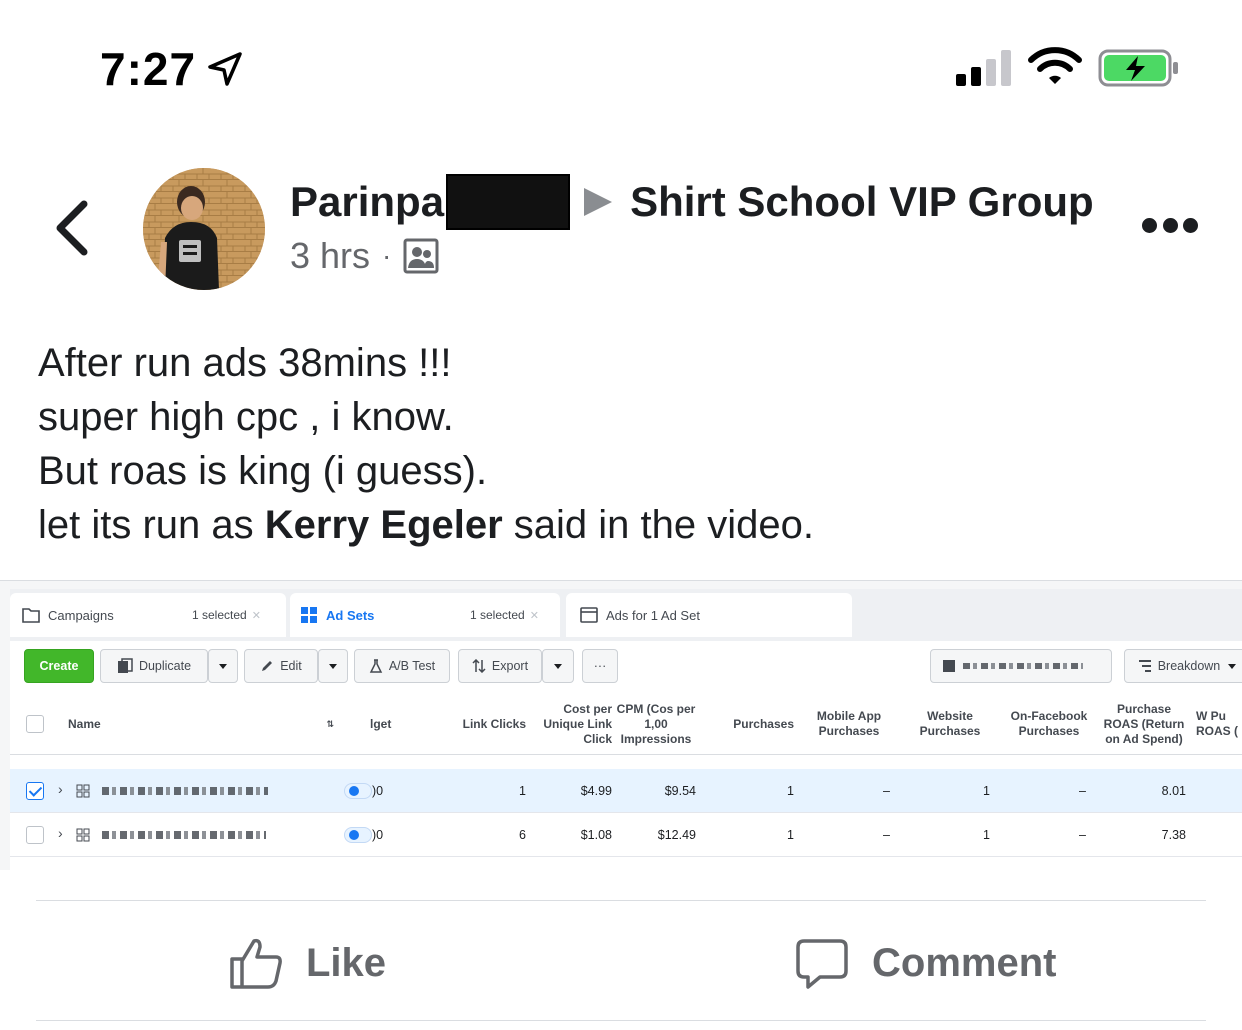 The height and width of the screenshot is (1030, 1242). What do you see at coordinates (1049, 724) in the screenshot?
I see `column-header-on-facebook-purchases: On-Facebook Purchases` at bounding box center [1049, 724].